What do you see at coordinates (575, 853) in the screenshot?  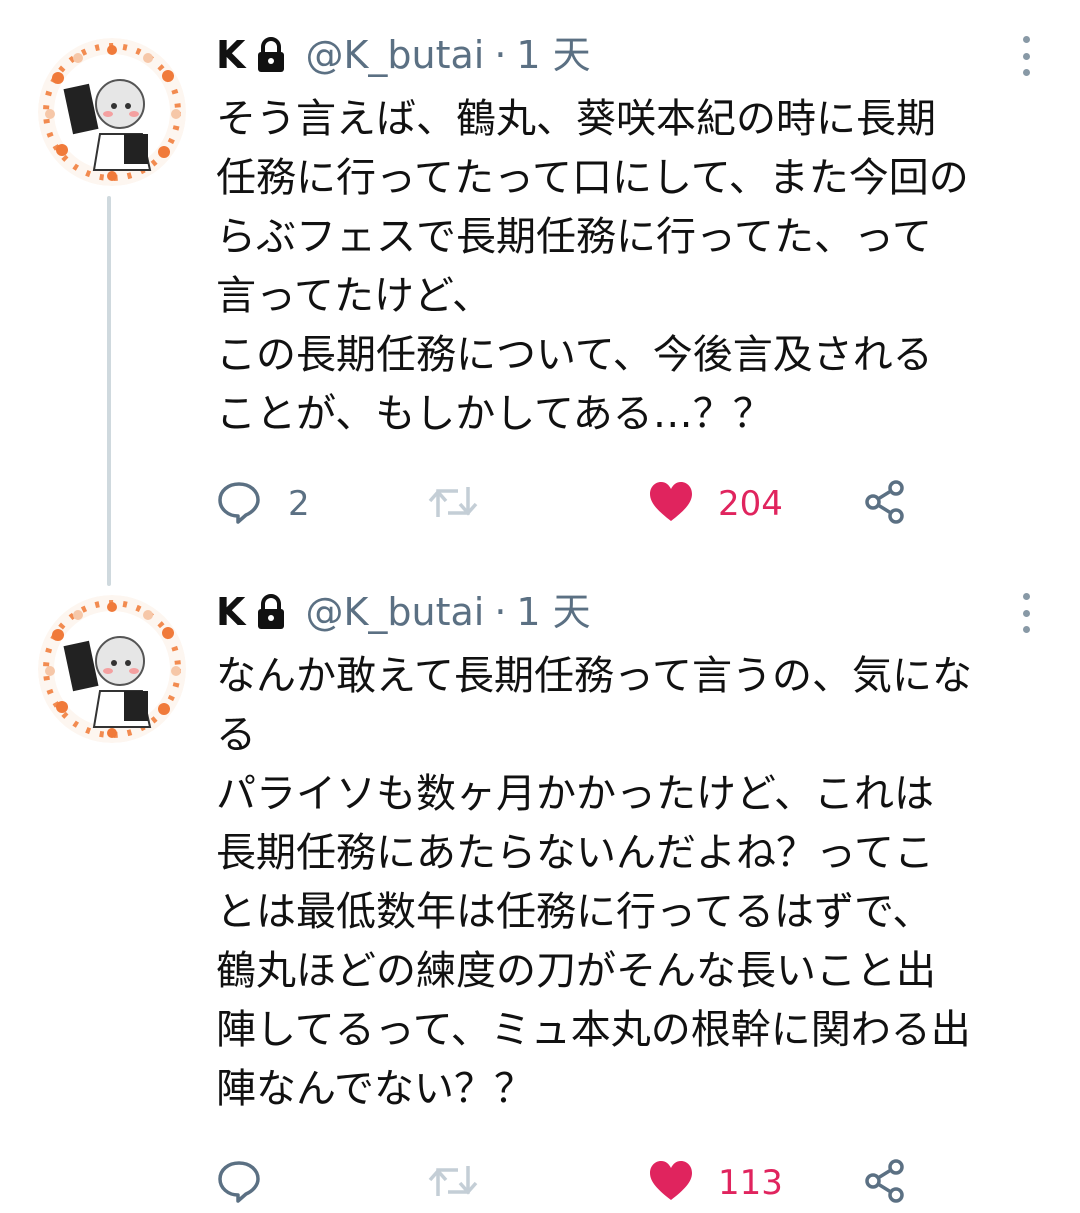 I see `tweet-text-line: 長期任務にあたらないんだよね？ってこ` at bounding box center [575, 853].